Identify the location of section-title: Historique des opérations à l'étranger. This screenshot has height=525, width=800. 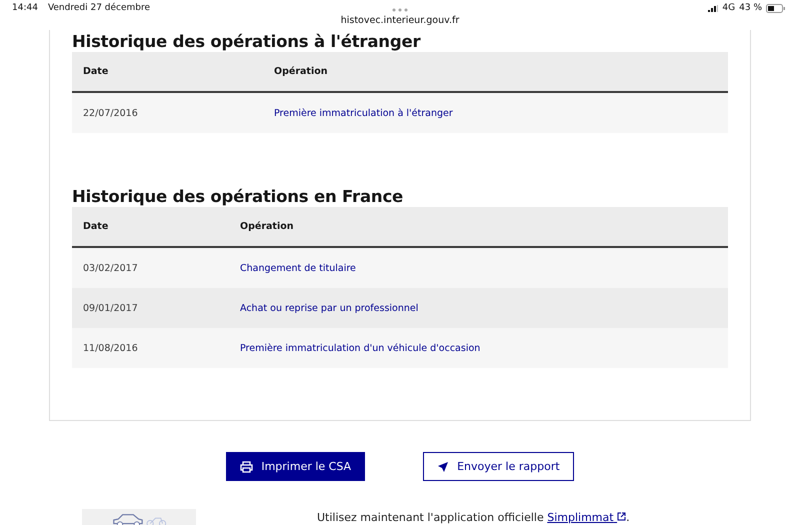
(247, 42).